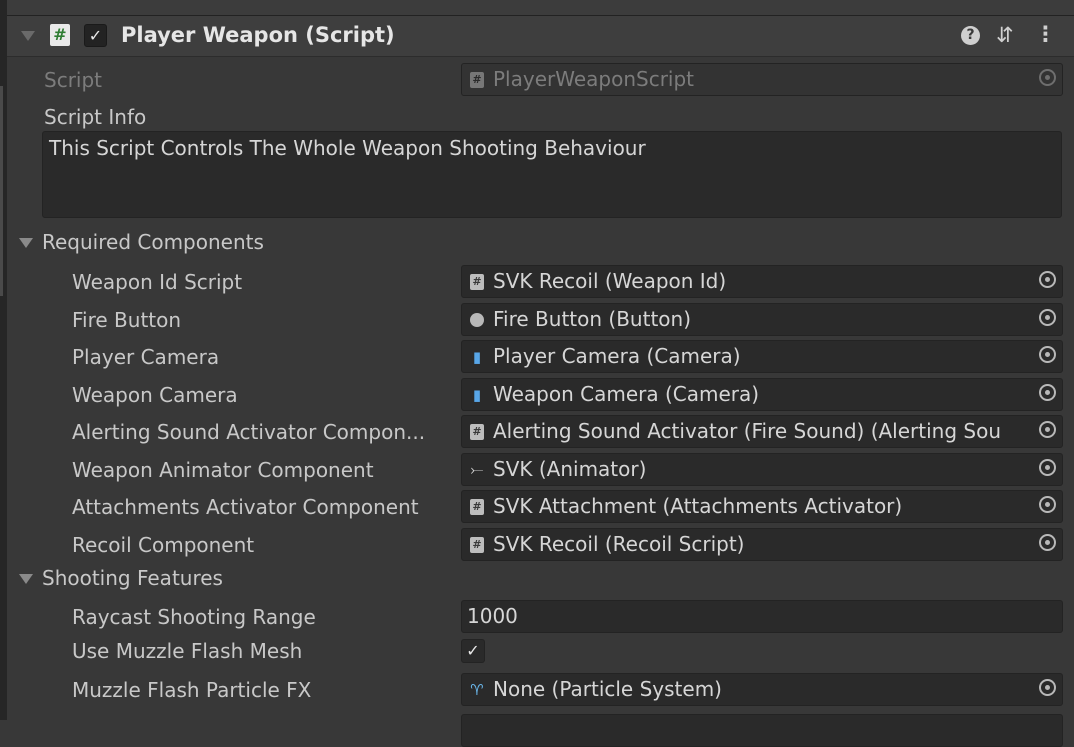 This screenshot has width=1074, height=747. Describe the element at coordinates (626, 394) in the screenshot. I see `object-field-value: Weapon Camera (Camera)` at that location.